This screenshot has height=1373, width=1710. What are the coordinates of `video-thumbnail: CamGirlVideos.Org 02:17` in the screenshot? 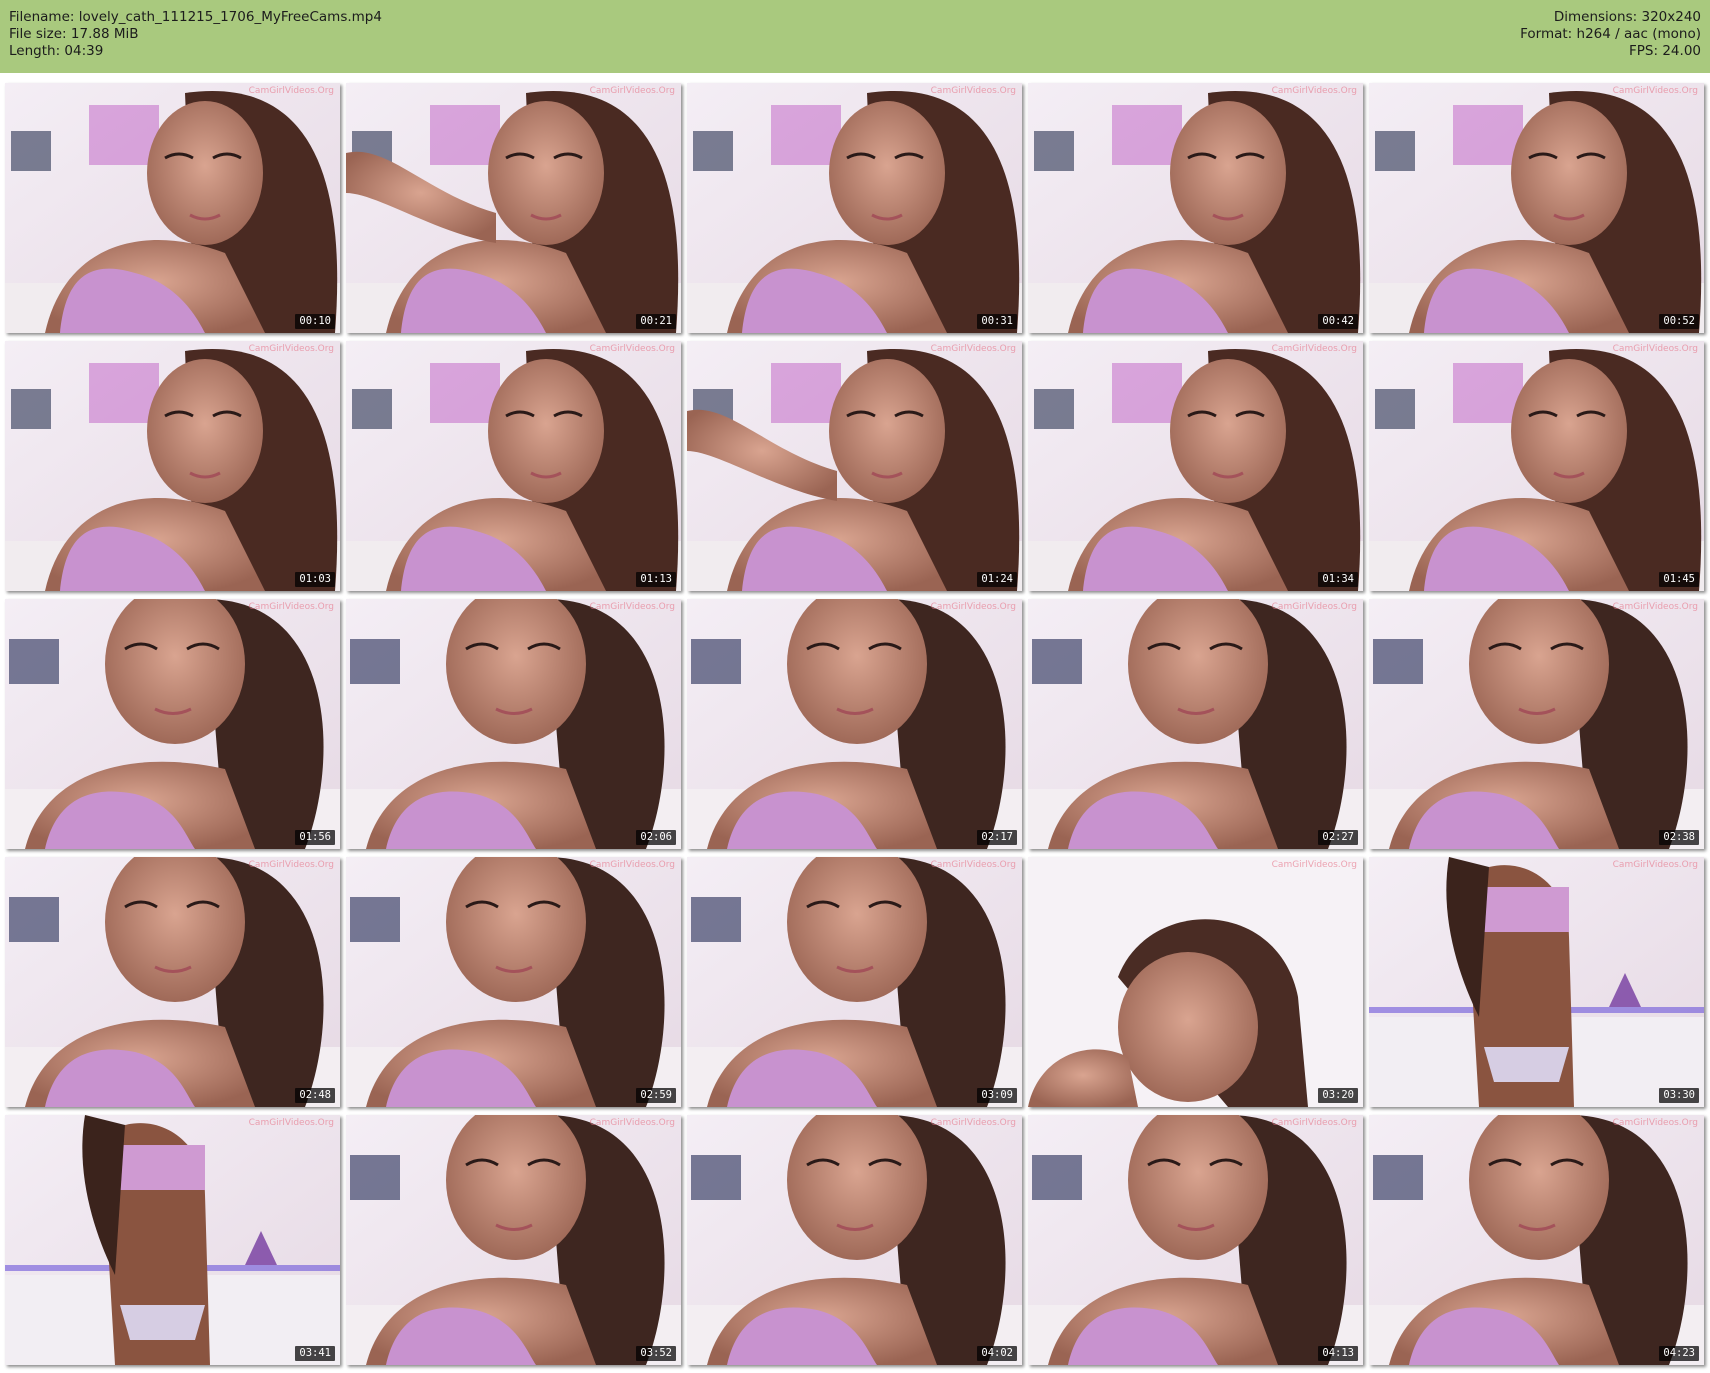 It's located at (854, 724).